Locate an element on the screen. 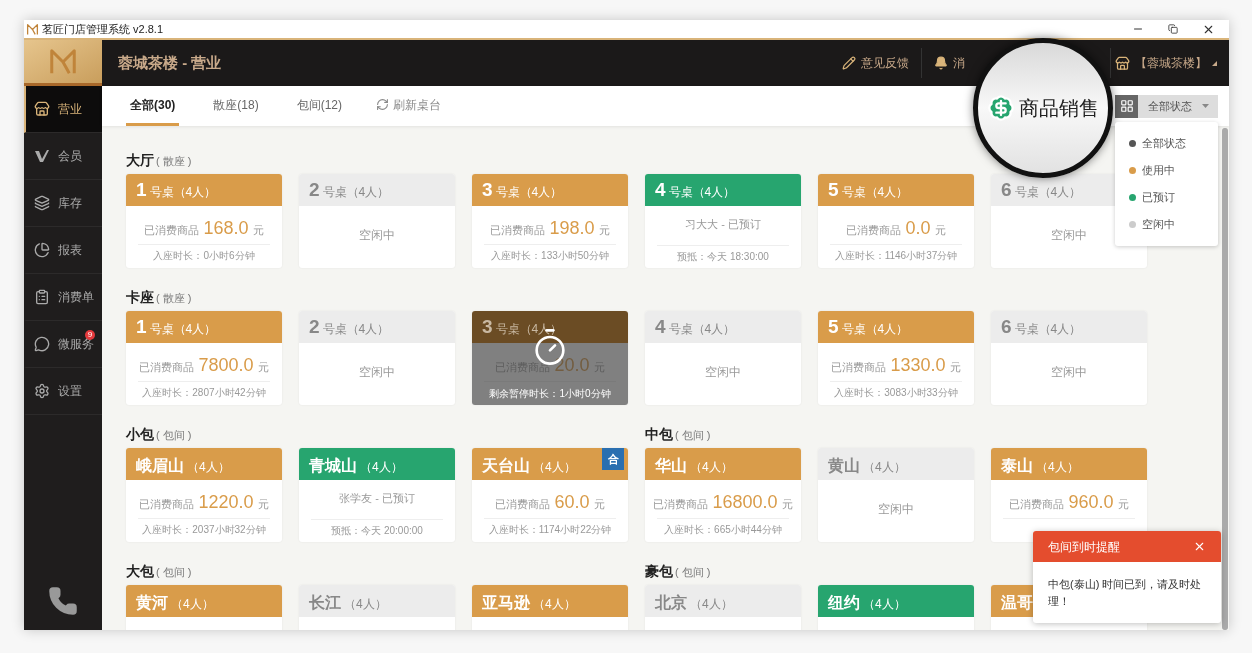 Image resolution: width=1252 pixels, height=653 pixels. amount: 16800.0 is located at coordinates (745, 502).